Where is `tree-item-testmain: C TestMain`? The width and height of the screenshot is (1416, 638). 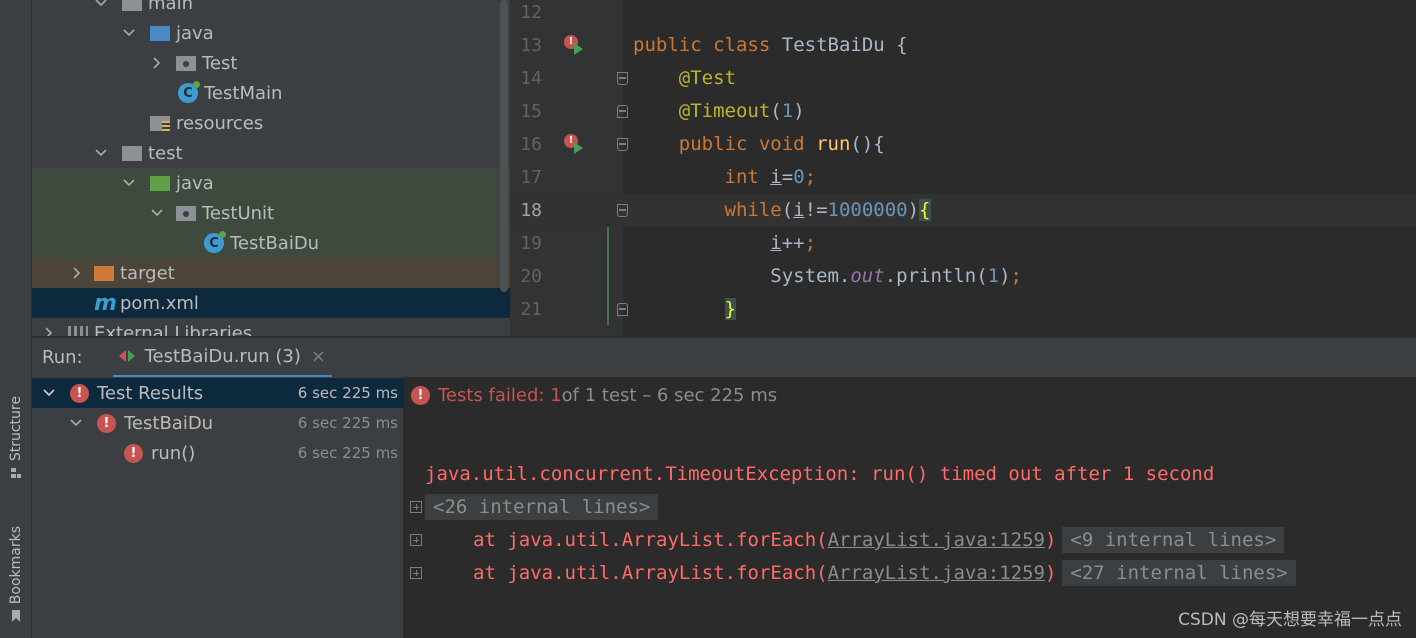
tree-item-testmain: C TestMain is located at coordinates (271, 93).